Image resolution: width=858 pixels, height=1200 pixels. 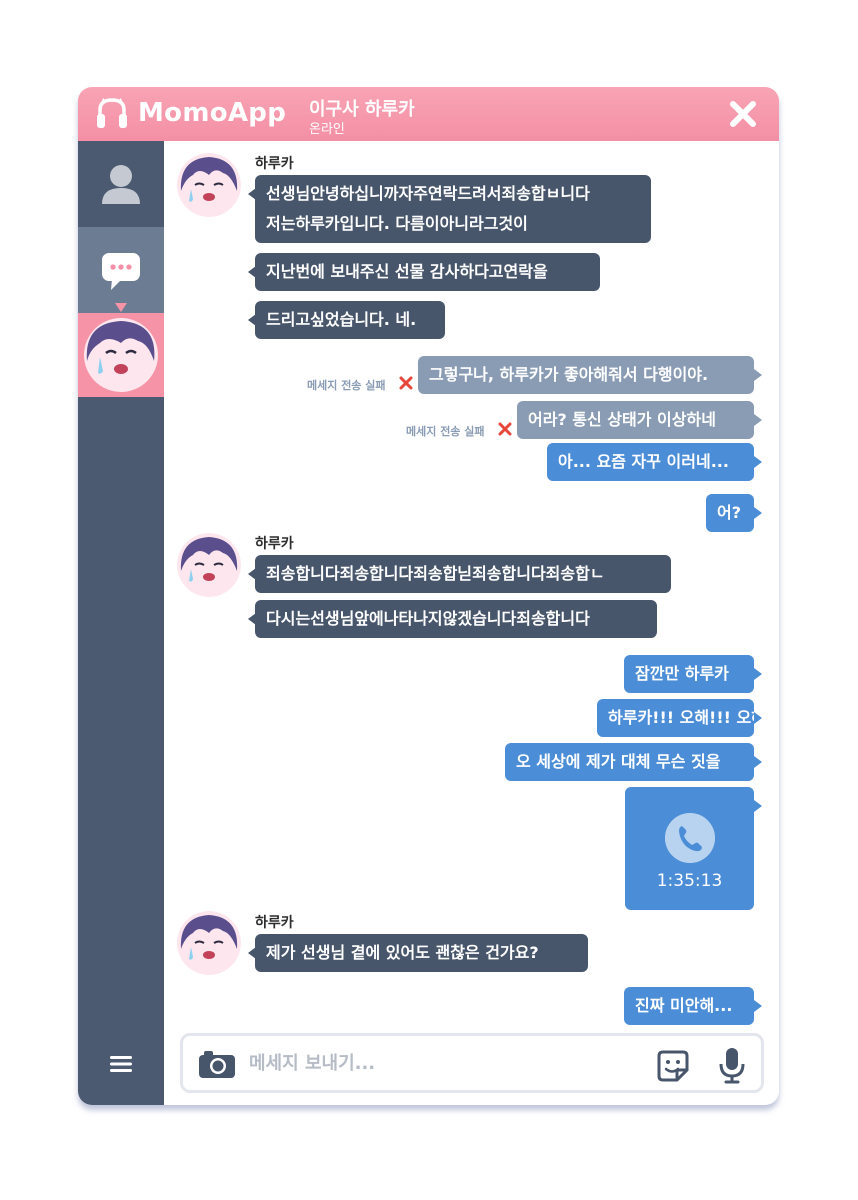 I want to click on sidebar-item-profile, so click(x=121, y=184).